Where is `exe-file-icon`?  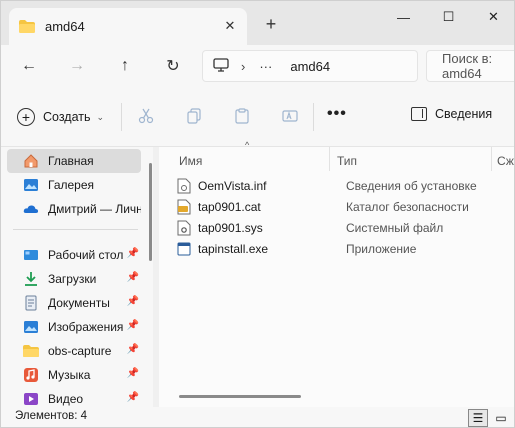
exe-file-icon is located at coordinates (184, 249).